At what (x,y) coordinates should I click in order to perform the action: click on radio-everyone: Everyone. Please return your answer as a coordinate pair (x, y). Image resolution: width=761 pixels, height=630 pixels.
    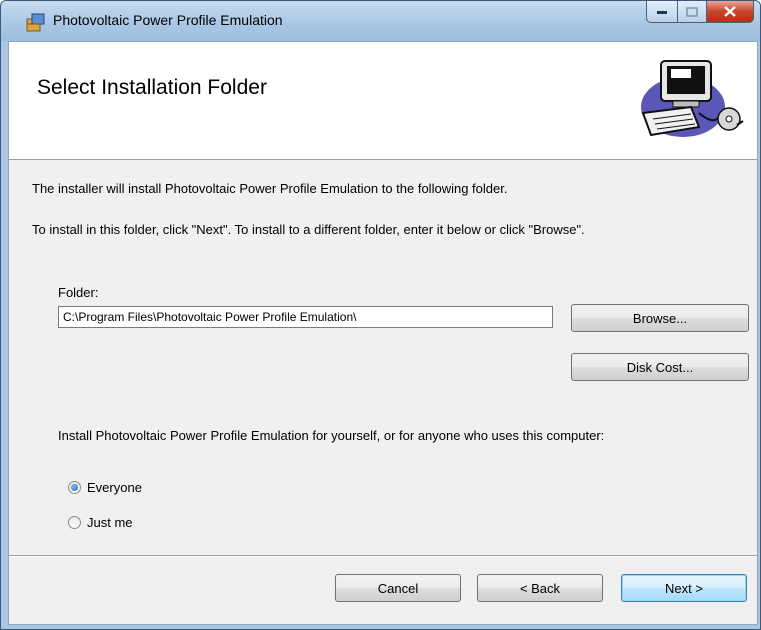
    Looking at the image, I should click on (105, 487).